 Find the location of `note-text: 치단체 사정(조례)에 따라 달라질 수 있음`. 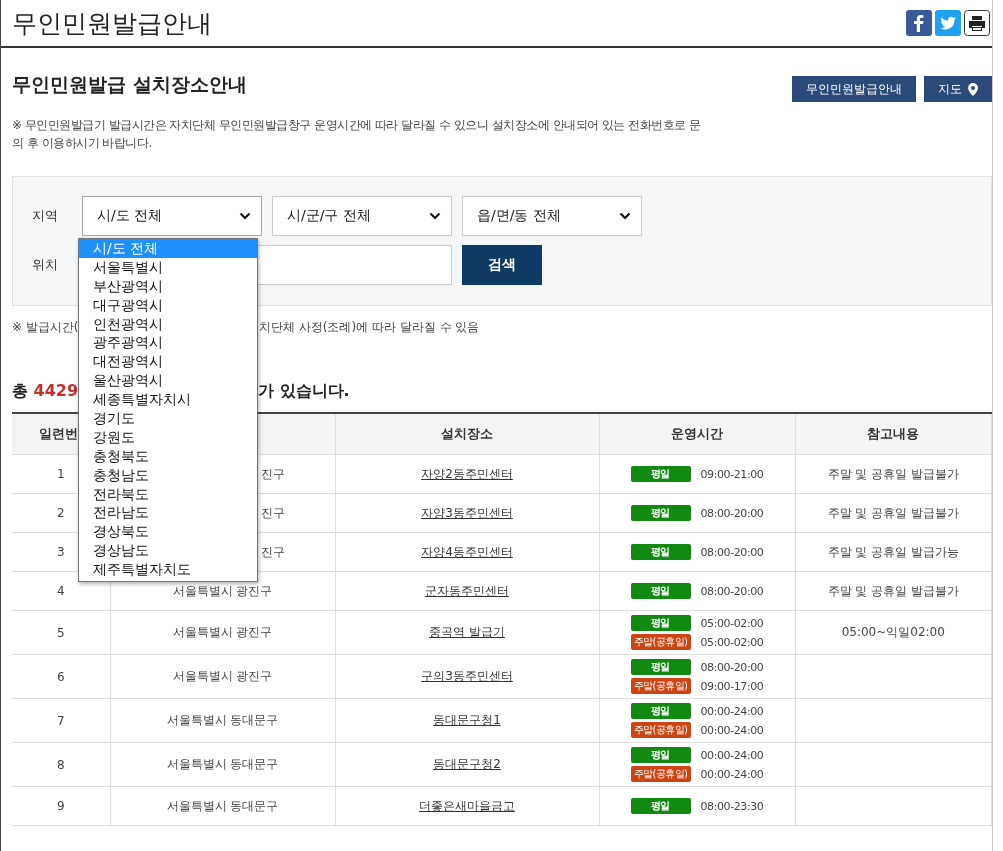

note-text: 치단체 사정(조례)에 따라 달라질 수 있음 is located at coordinates (369, 327).